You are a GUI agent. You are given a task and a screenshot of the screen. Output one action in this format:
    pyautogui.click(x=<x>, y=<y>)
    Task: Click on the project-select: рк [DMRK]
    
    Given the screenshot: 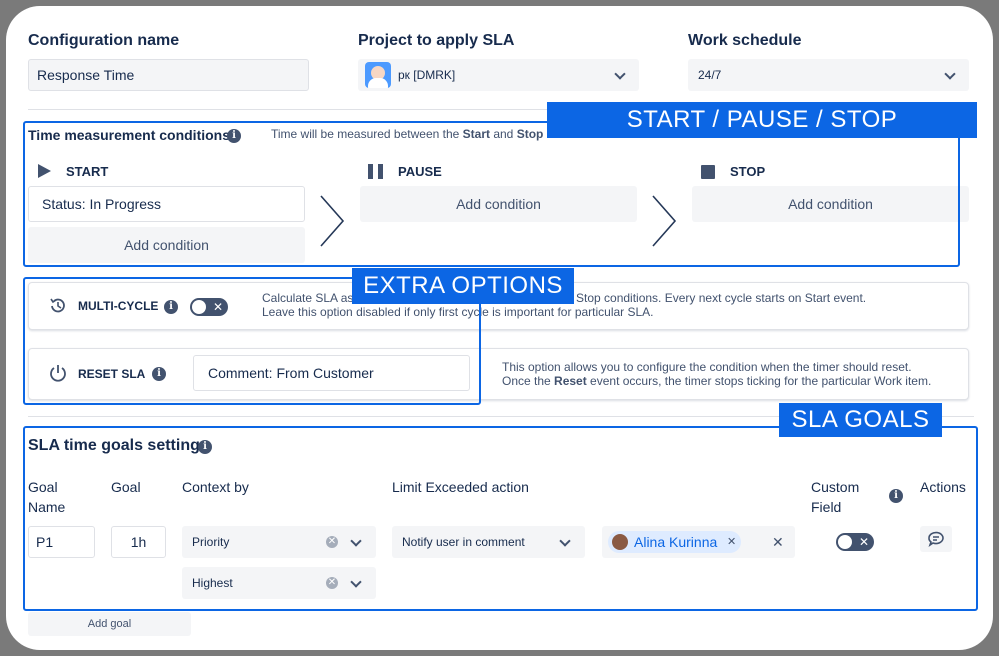 What is the action you would take?
    pyautogui.click(x=498, y=75)
    